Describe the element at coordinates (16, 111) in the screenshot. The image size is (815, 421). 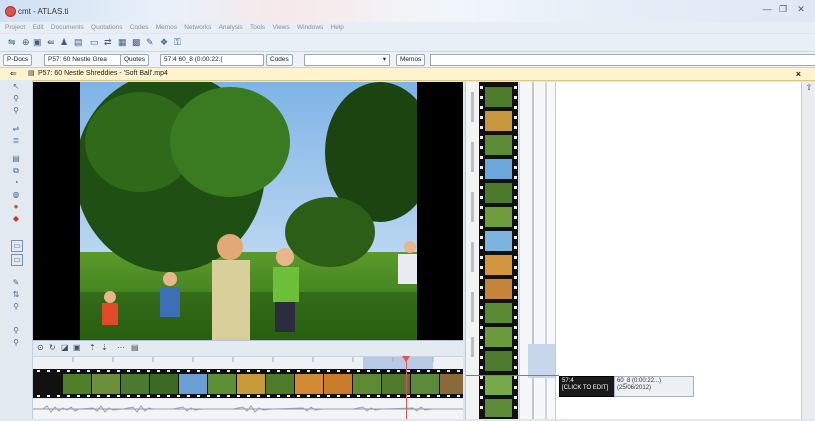
I see `search-icon: ⚲` at that location.